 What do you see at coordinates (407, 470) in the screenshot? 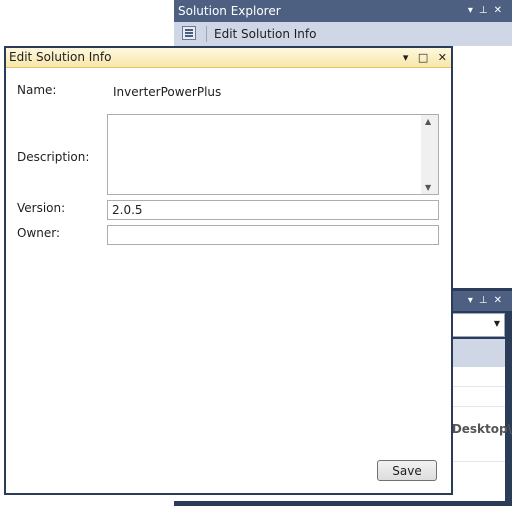
I see `save-button: Save` at bounding box center [407, 470].